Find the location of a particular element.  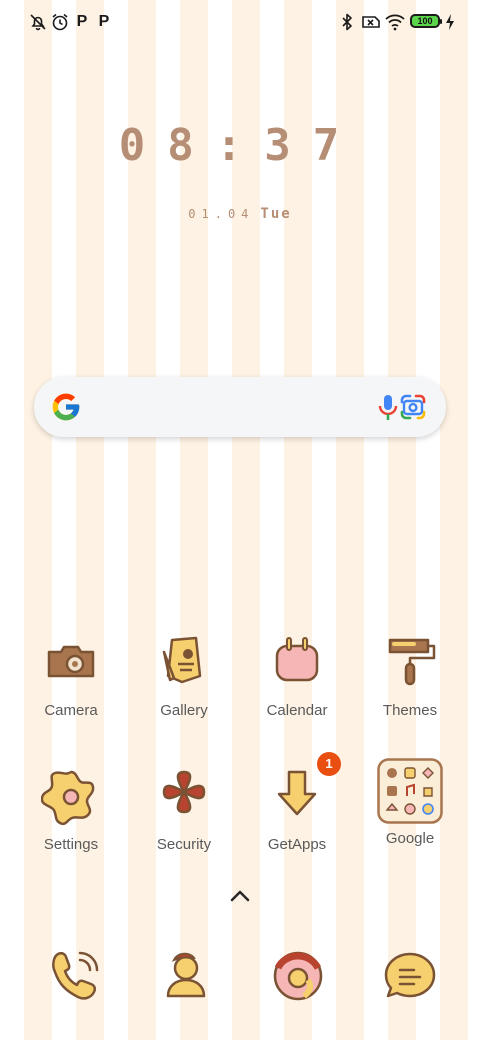

folder-google: Google is located at coordinates (410, 802).